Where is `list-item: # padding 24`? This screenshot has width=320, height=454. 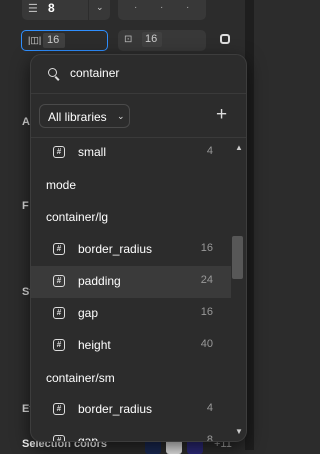 list-item: # padding 24 is located at coordinates (131, 282).